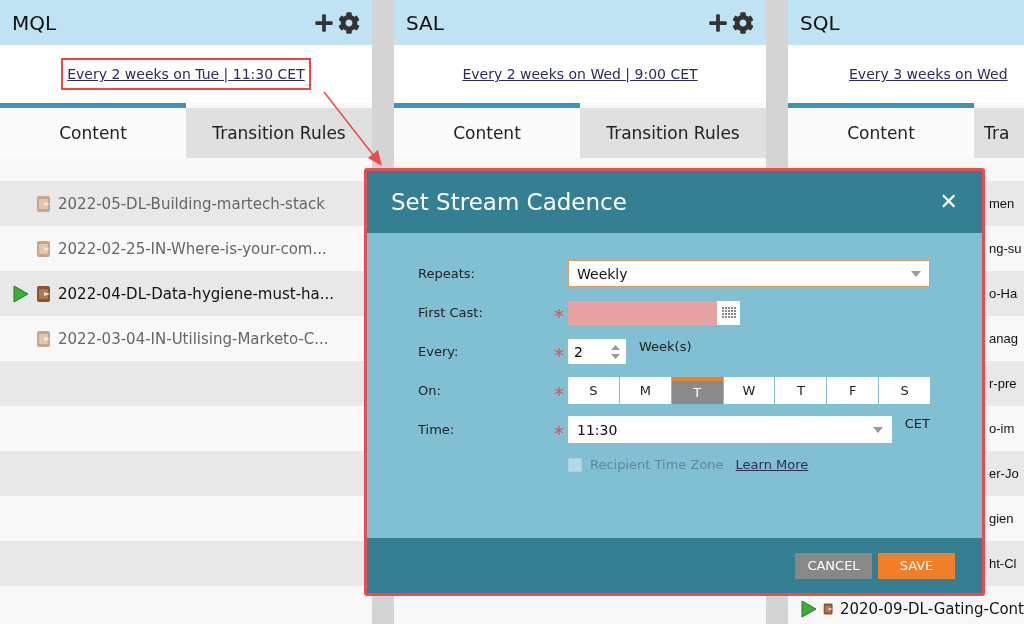 The width and height of the screenshot is (1024, 624). I want to click on field-label: First Cast:, so click(451, 312).